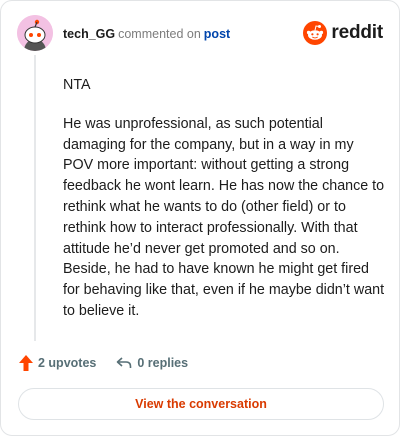 This screenshot has height=436, width=400. I want to click on replies: 0 replies, so click(152, 363).